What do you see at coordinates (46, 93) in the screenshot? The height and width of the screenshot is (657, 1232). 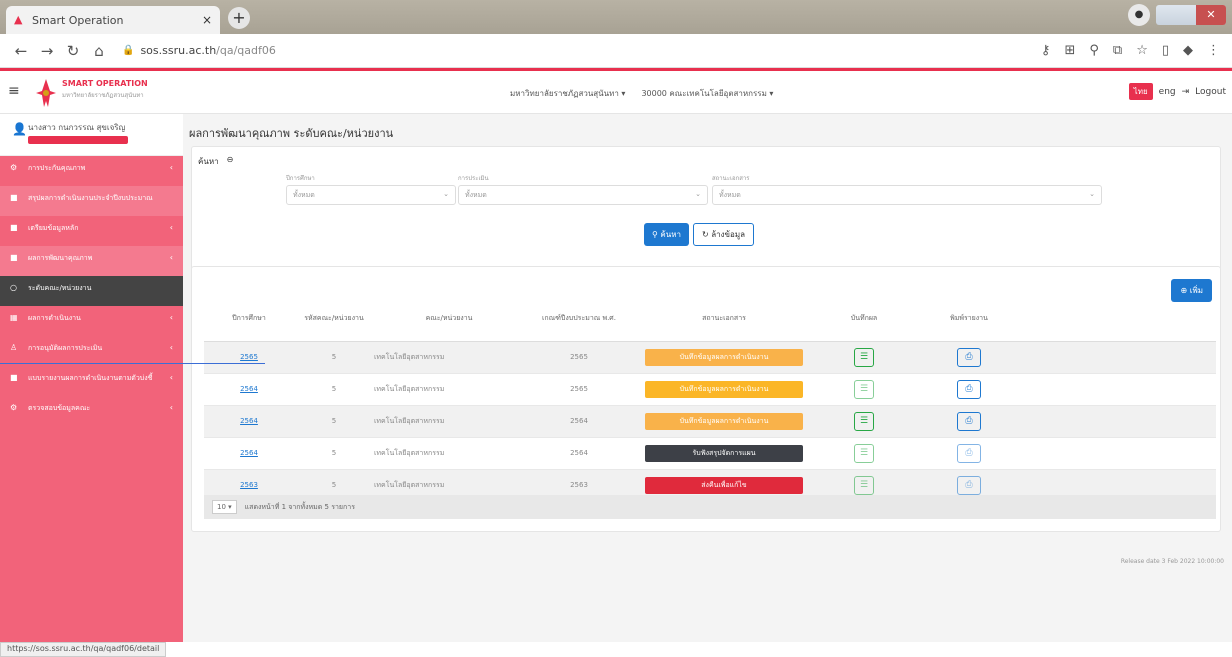 I see `ssru-logo` at bounding box center [46, 93].